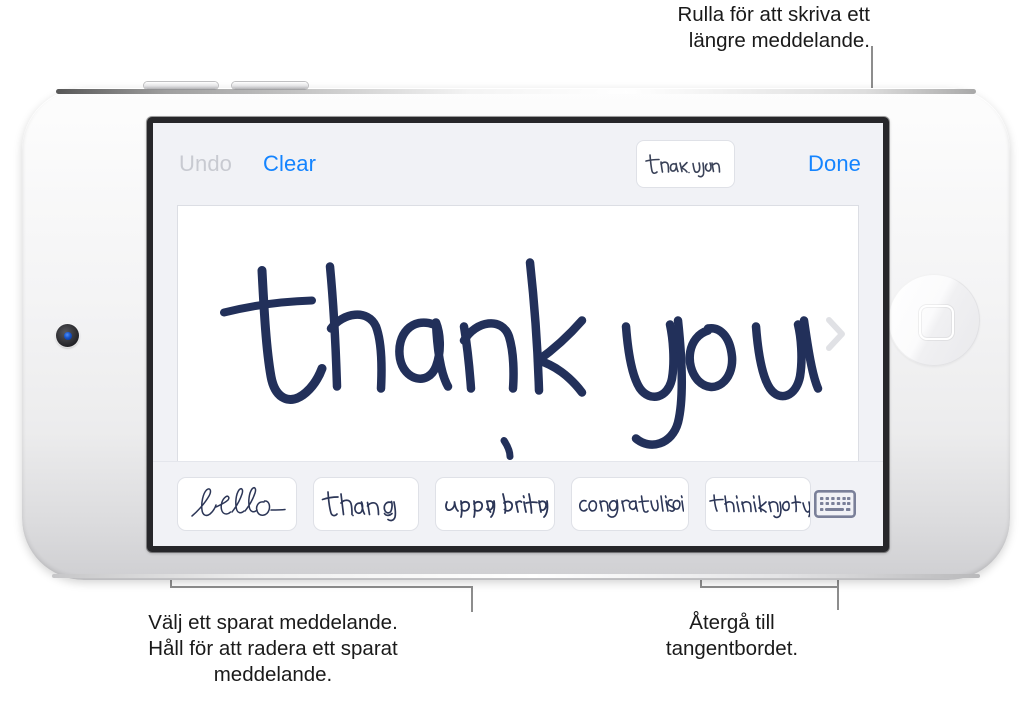 Image resolution: width=1032 pixels, height=718 pixels. I want to click on saved-message-thank-you, so click(366, 504).